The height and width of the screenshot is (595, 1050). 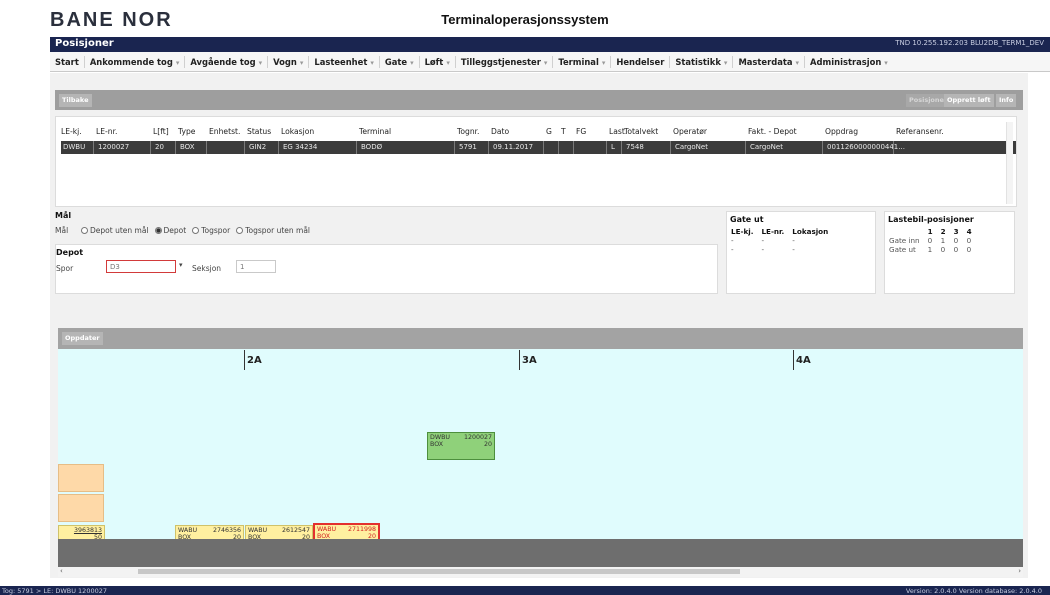 I want to click on grid-column-header: Fakt. - Depot, so click(x=772, y=131).